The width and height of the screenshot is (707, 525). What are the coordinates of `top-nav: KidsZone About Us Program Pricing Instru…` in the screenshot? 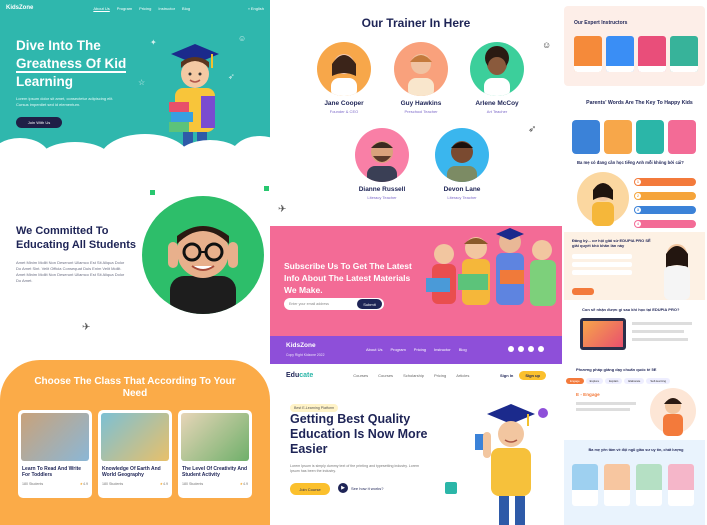 It's located at (135, 8).